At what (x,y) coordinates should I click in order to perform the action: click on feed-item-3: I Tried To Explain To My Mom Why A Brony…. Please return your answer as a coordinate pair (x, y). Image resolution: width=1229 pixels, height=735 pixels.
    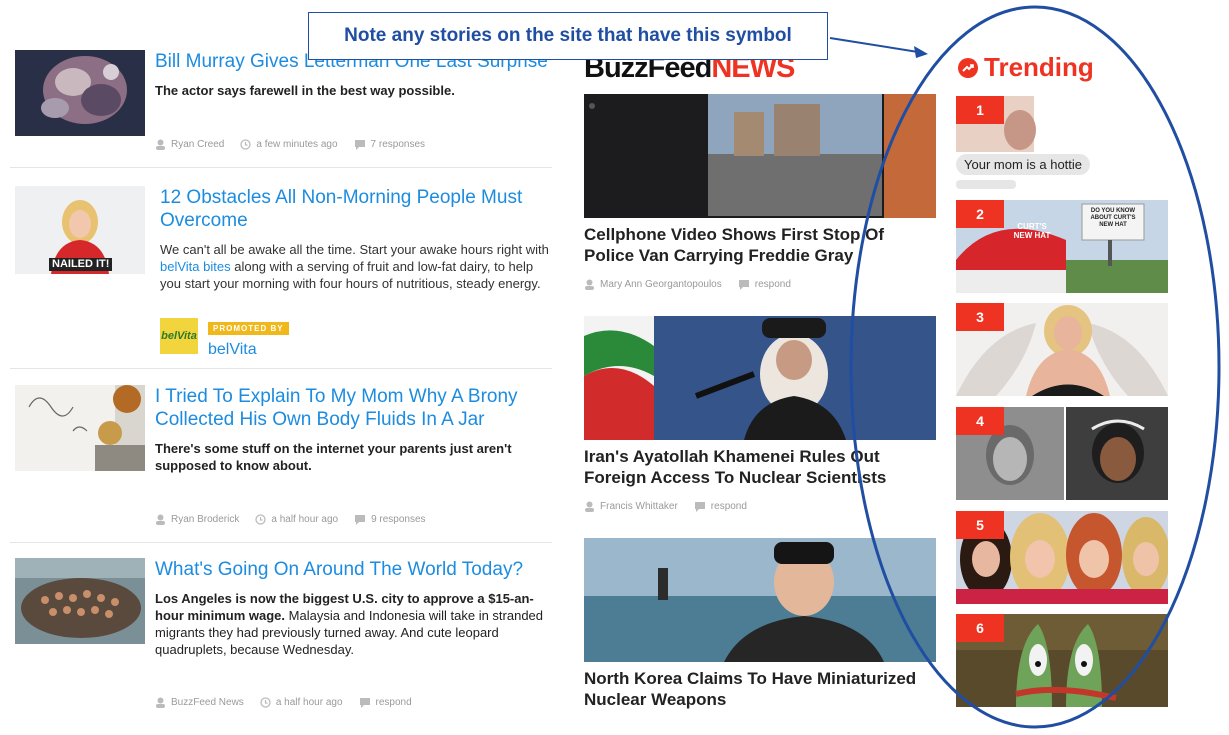
    Looking at the image, I should click on (287, 457).